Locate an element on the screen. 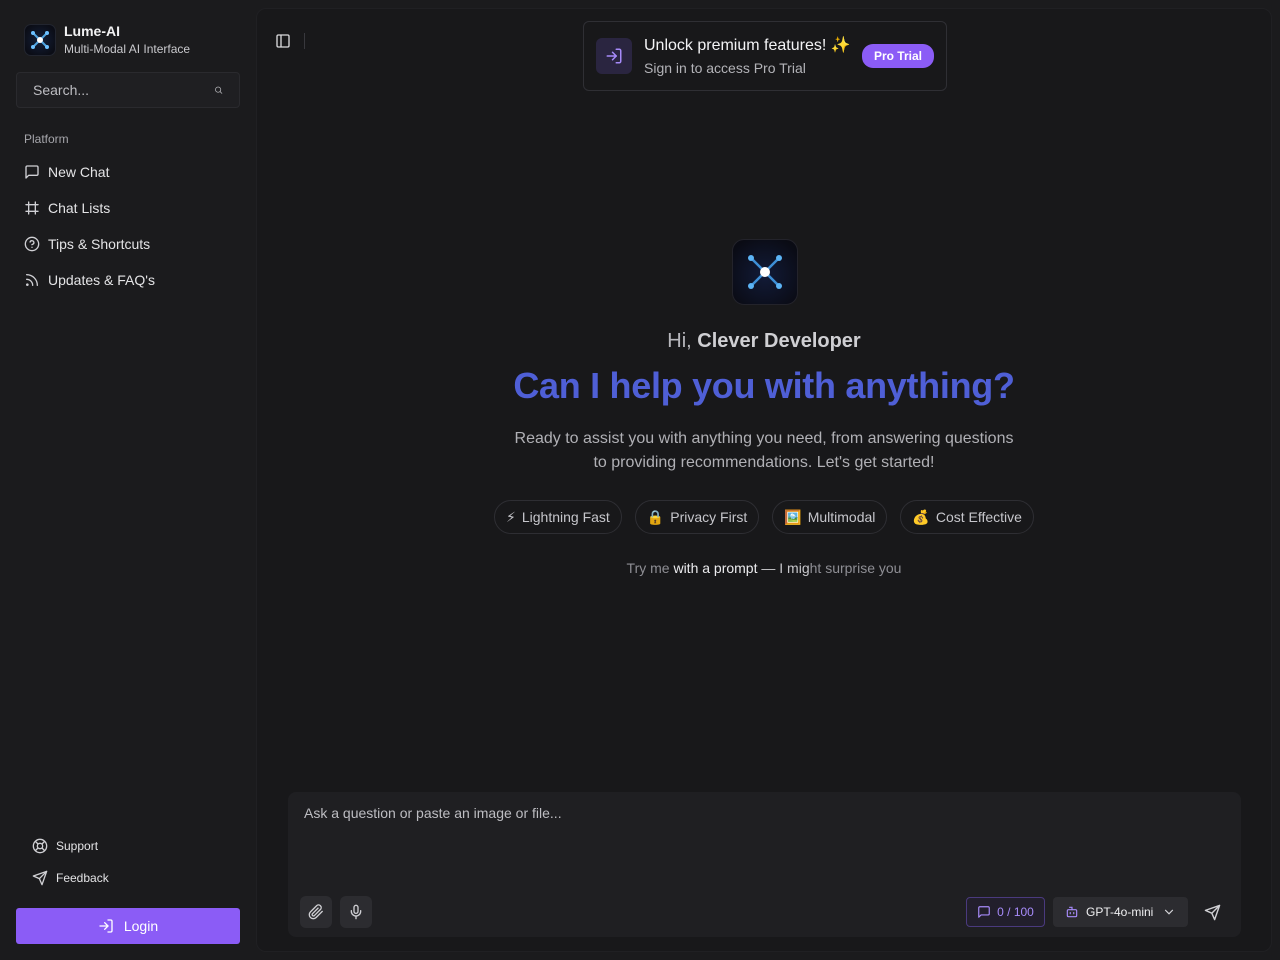 This screenshot has height=960, width=1280. paperclip-icon is located at coordinates (315, 912).